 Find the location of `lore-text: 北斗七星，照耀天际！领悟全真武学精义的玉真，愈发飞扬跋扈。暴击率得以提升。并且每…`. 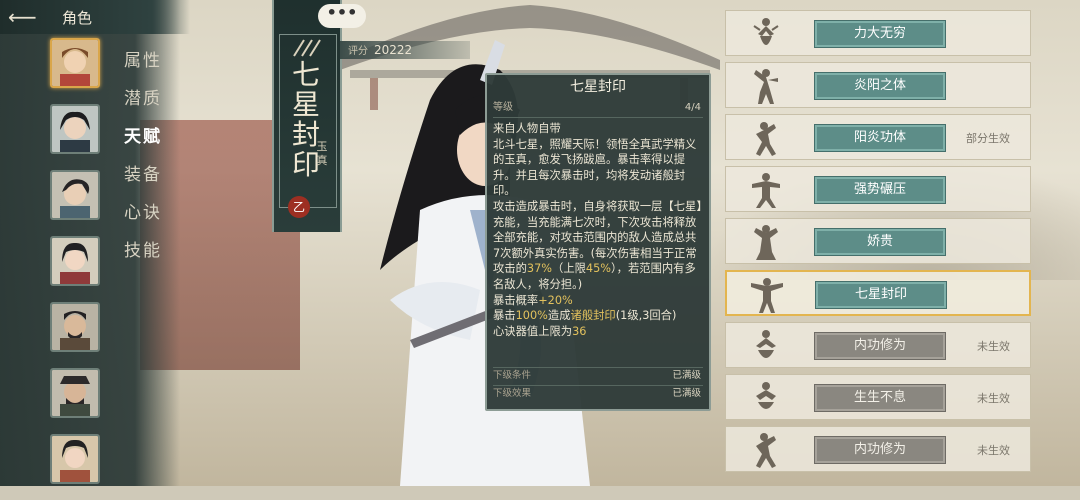

lore-text: 北斗七星，照耀天际！领悟全真武学精义的玉真，愈发飞扬跋扈。暴击率得以提升。并且每… is located at coordinates (595, 167).